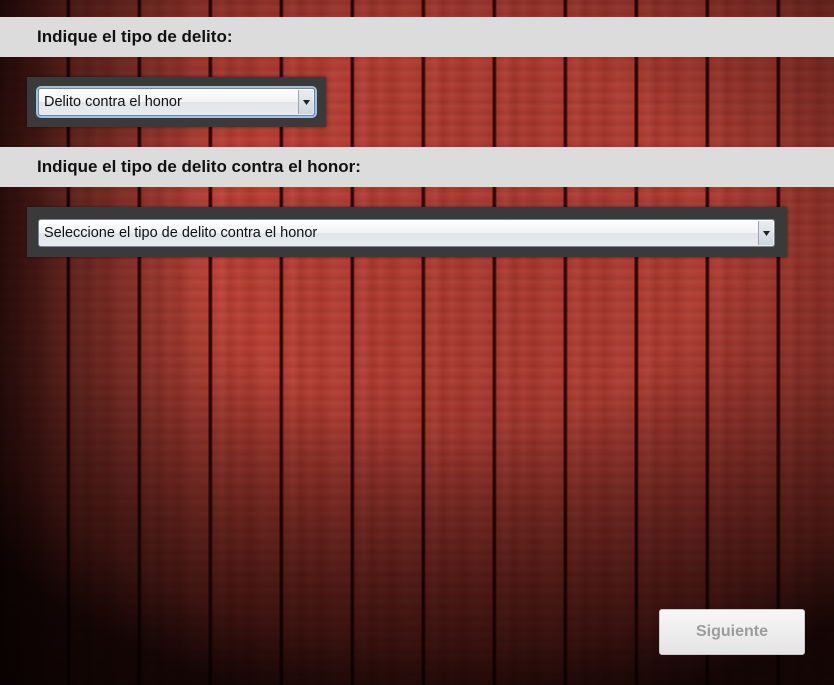 This screenshot has width=834, height=685. I want to click on crime-type-select-value: Delito contra el honor, so click(113, 102).